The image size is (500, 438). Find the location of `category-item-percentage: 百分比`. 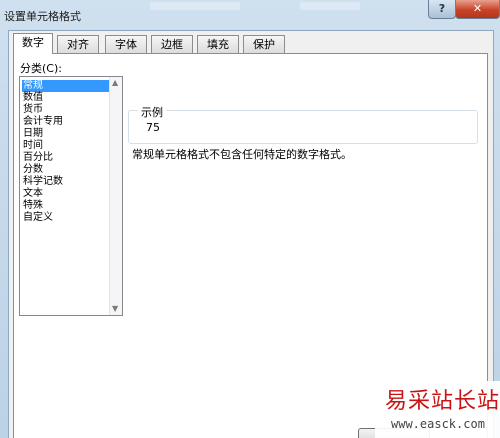

category-item-percentage: 百分比 is located at coordinates (65, 158).